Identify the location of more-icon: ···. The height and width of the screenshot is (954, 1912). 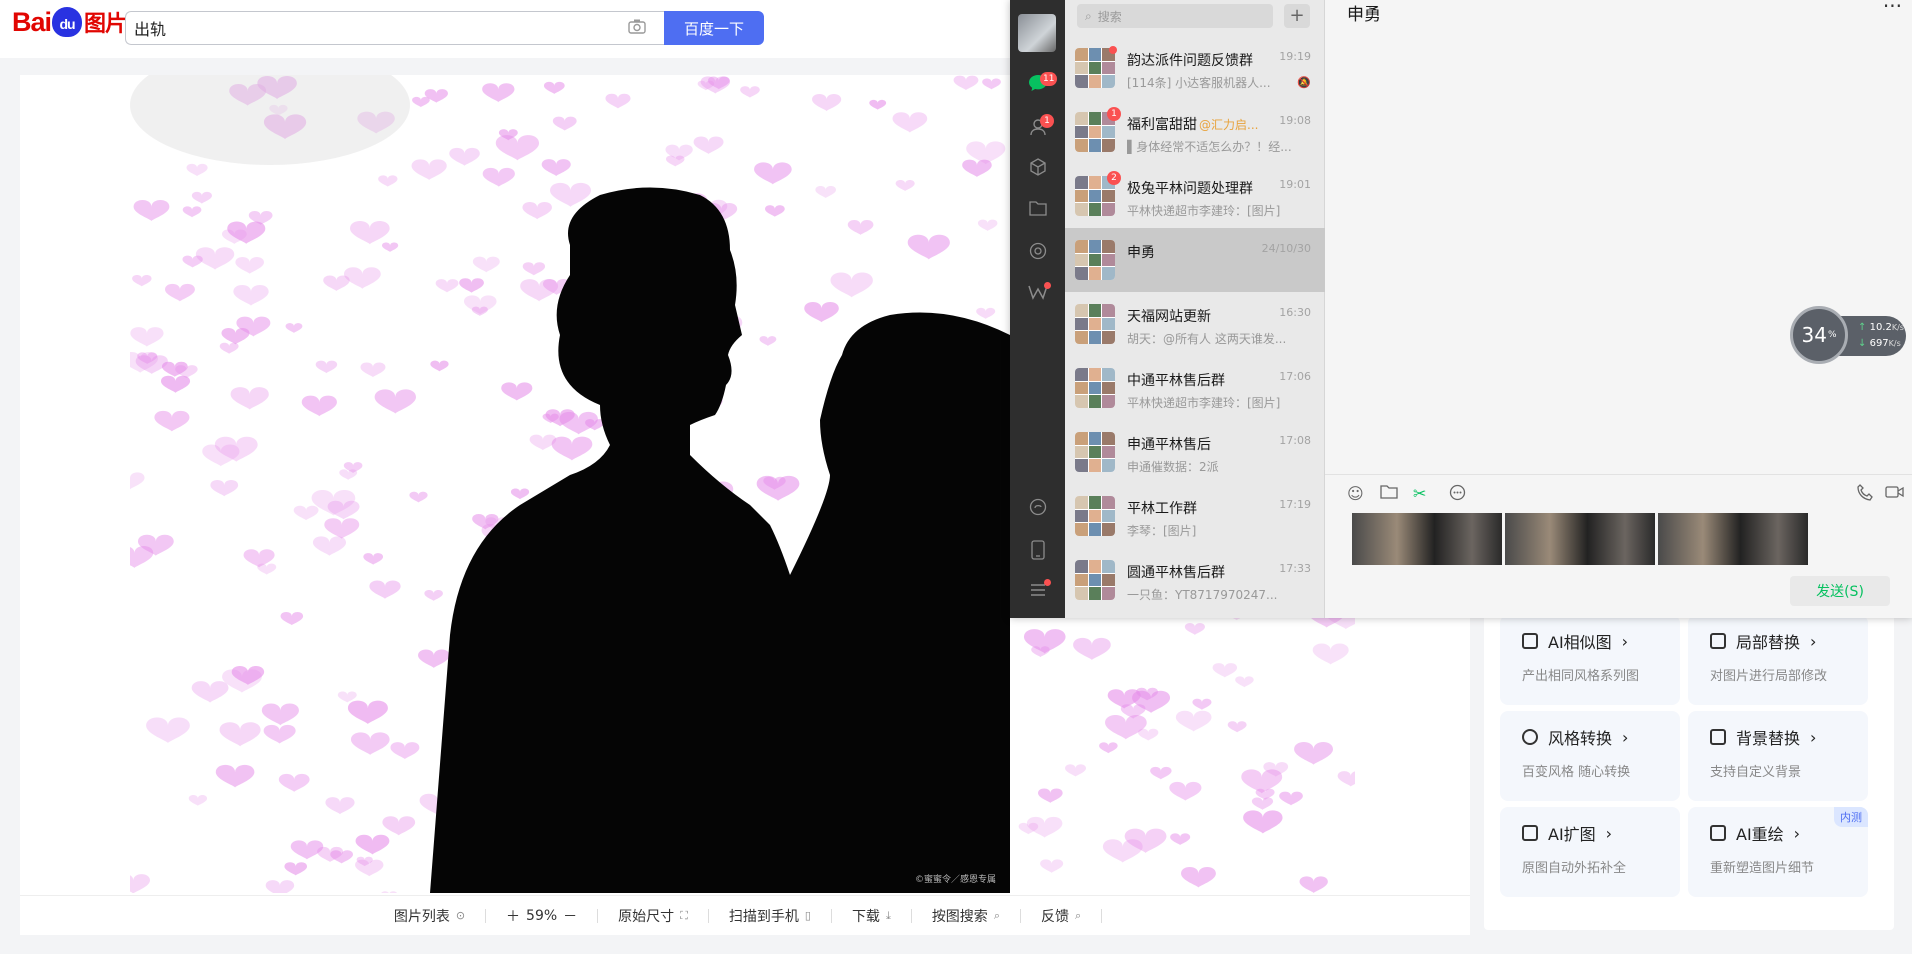
(1892, 9).